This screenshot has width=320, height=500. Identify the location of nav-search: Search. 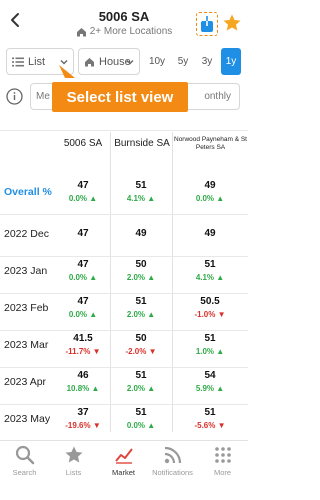
(24, 470).